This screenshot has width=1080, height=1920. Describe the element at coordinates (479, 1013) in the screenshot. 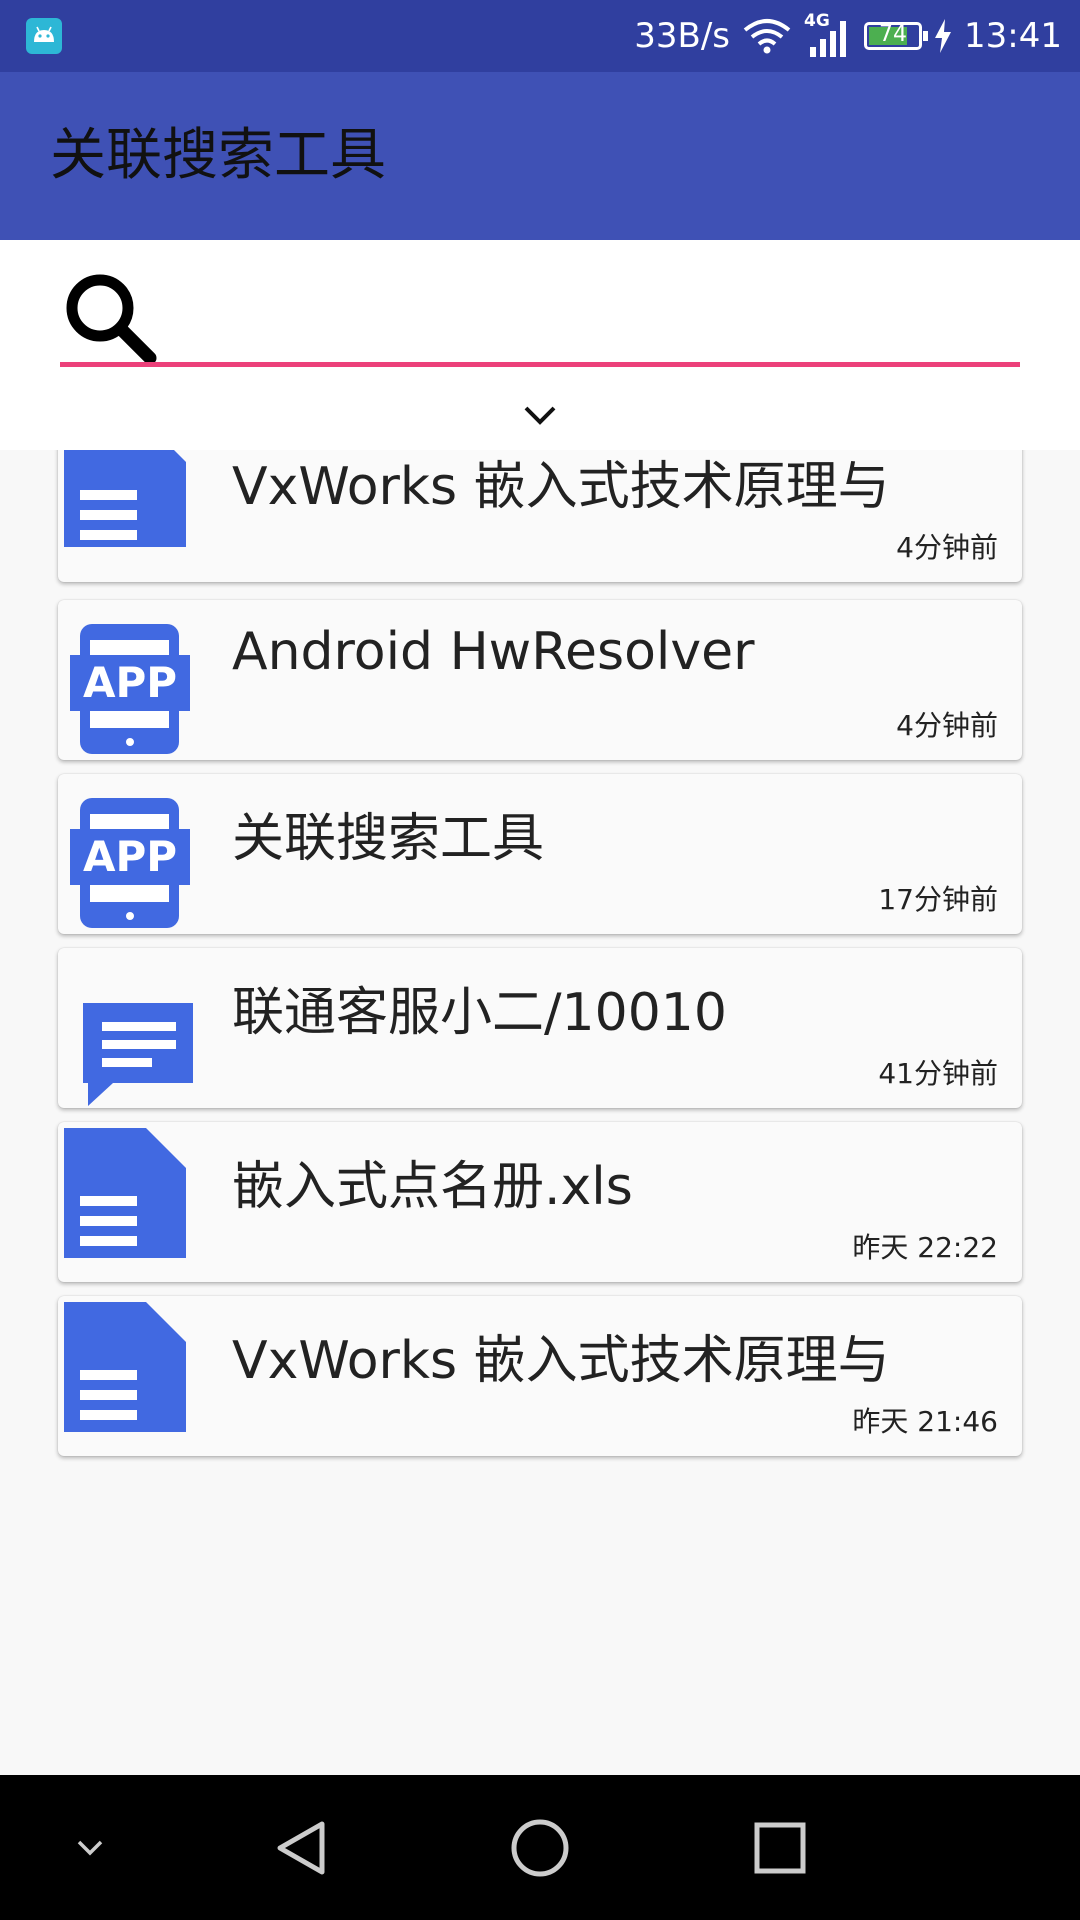

I see `item-title: 联通客服小二/10010` at that location.